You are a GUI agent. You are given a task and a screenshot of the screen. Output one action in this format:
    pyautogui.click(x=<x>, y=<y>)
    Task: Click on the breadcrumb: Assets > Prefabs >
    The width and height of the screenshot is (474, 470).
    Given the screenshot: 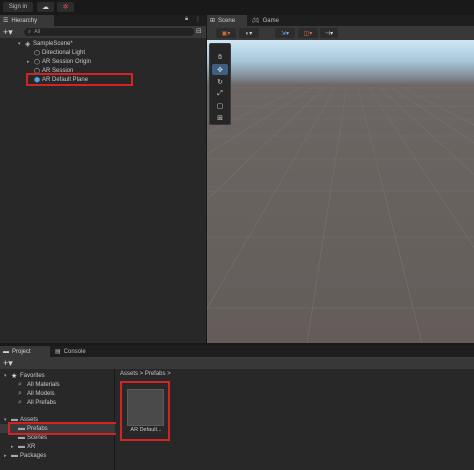 What is the action you would take?
    pyautogui.click(x=145, y=374)
    